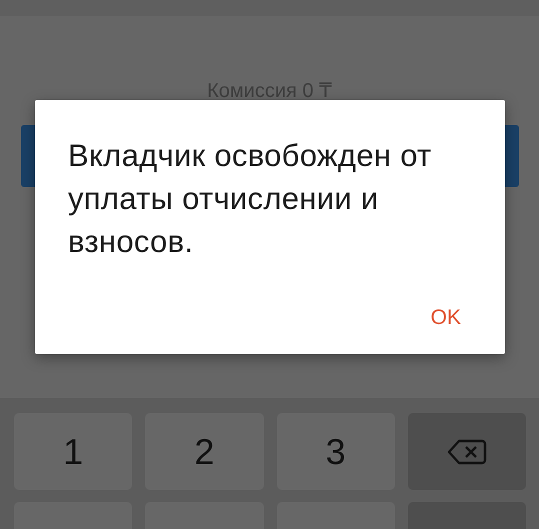 The width and height of the screenshot is (539, 529). Describe the element at coordinates (204, 451) in the screenshot. I see `keypad-key: 2` at that location.